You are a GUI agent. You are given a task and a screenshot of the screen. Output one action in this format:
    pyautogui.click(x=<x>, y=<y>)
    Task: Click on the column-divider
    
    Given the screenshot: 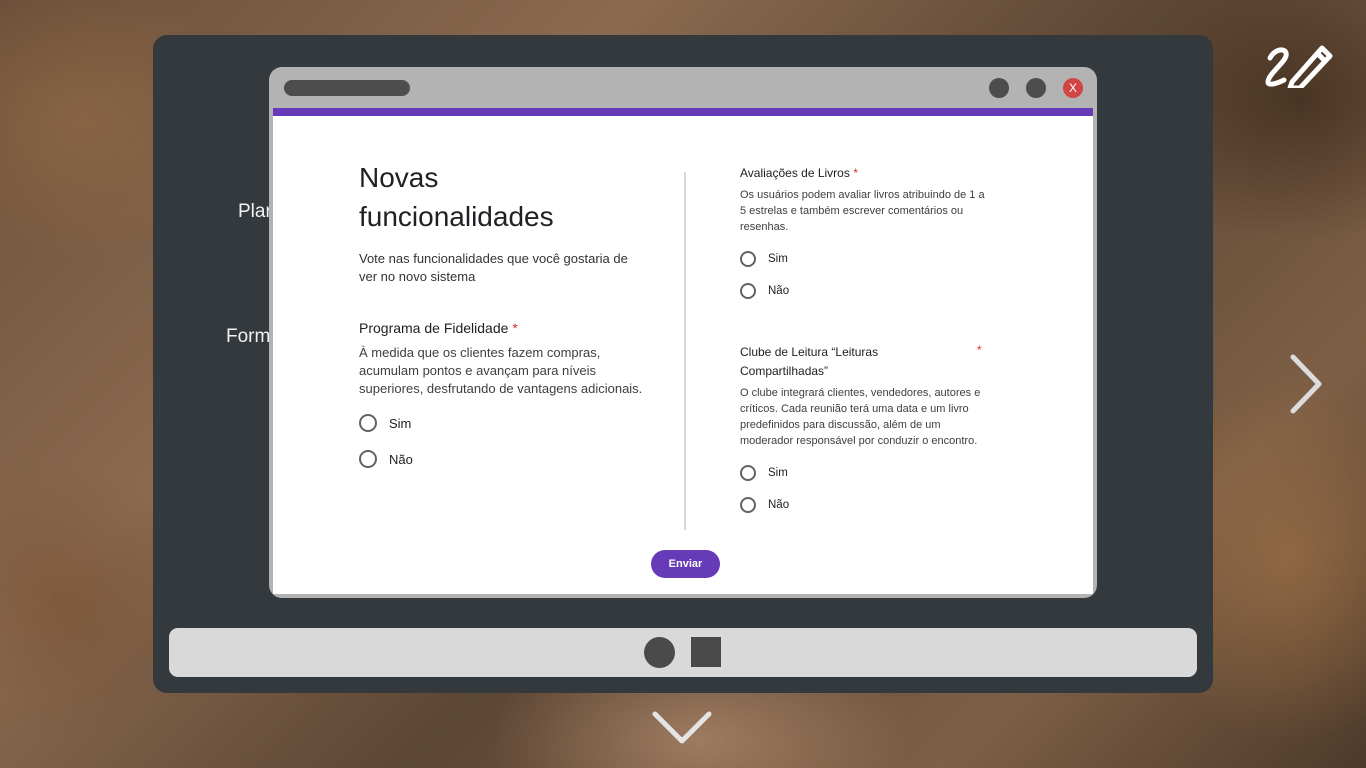 What is the action you would take?
    pyautogui.click(x=685, y=351)
    